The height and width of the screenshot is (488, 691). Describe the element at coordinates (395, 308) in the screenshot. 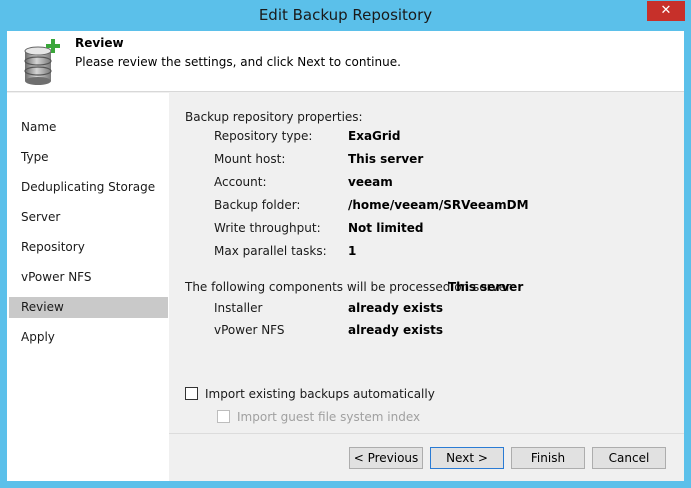

I see `installer-value: already exists` at that location.